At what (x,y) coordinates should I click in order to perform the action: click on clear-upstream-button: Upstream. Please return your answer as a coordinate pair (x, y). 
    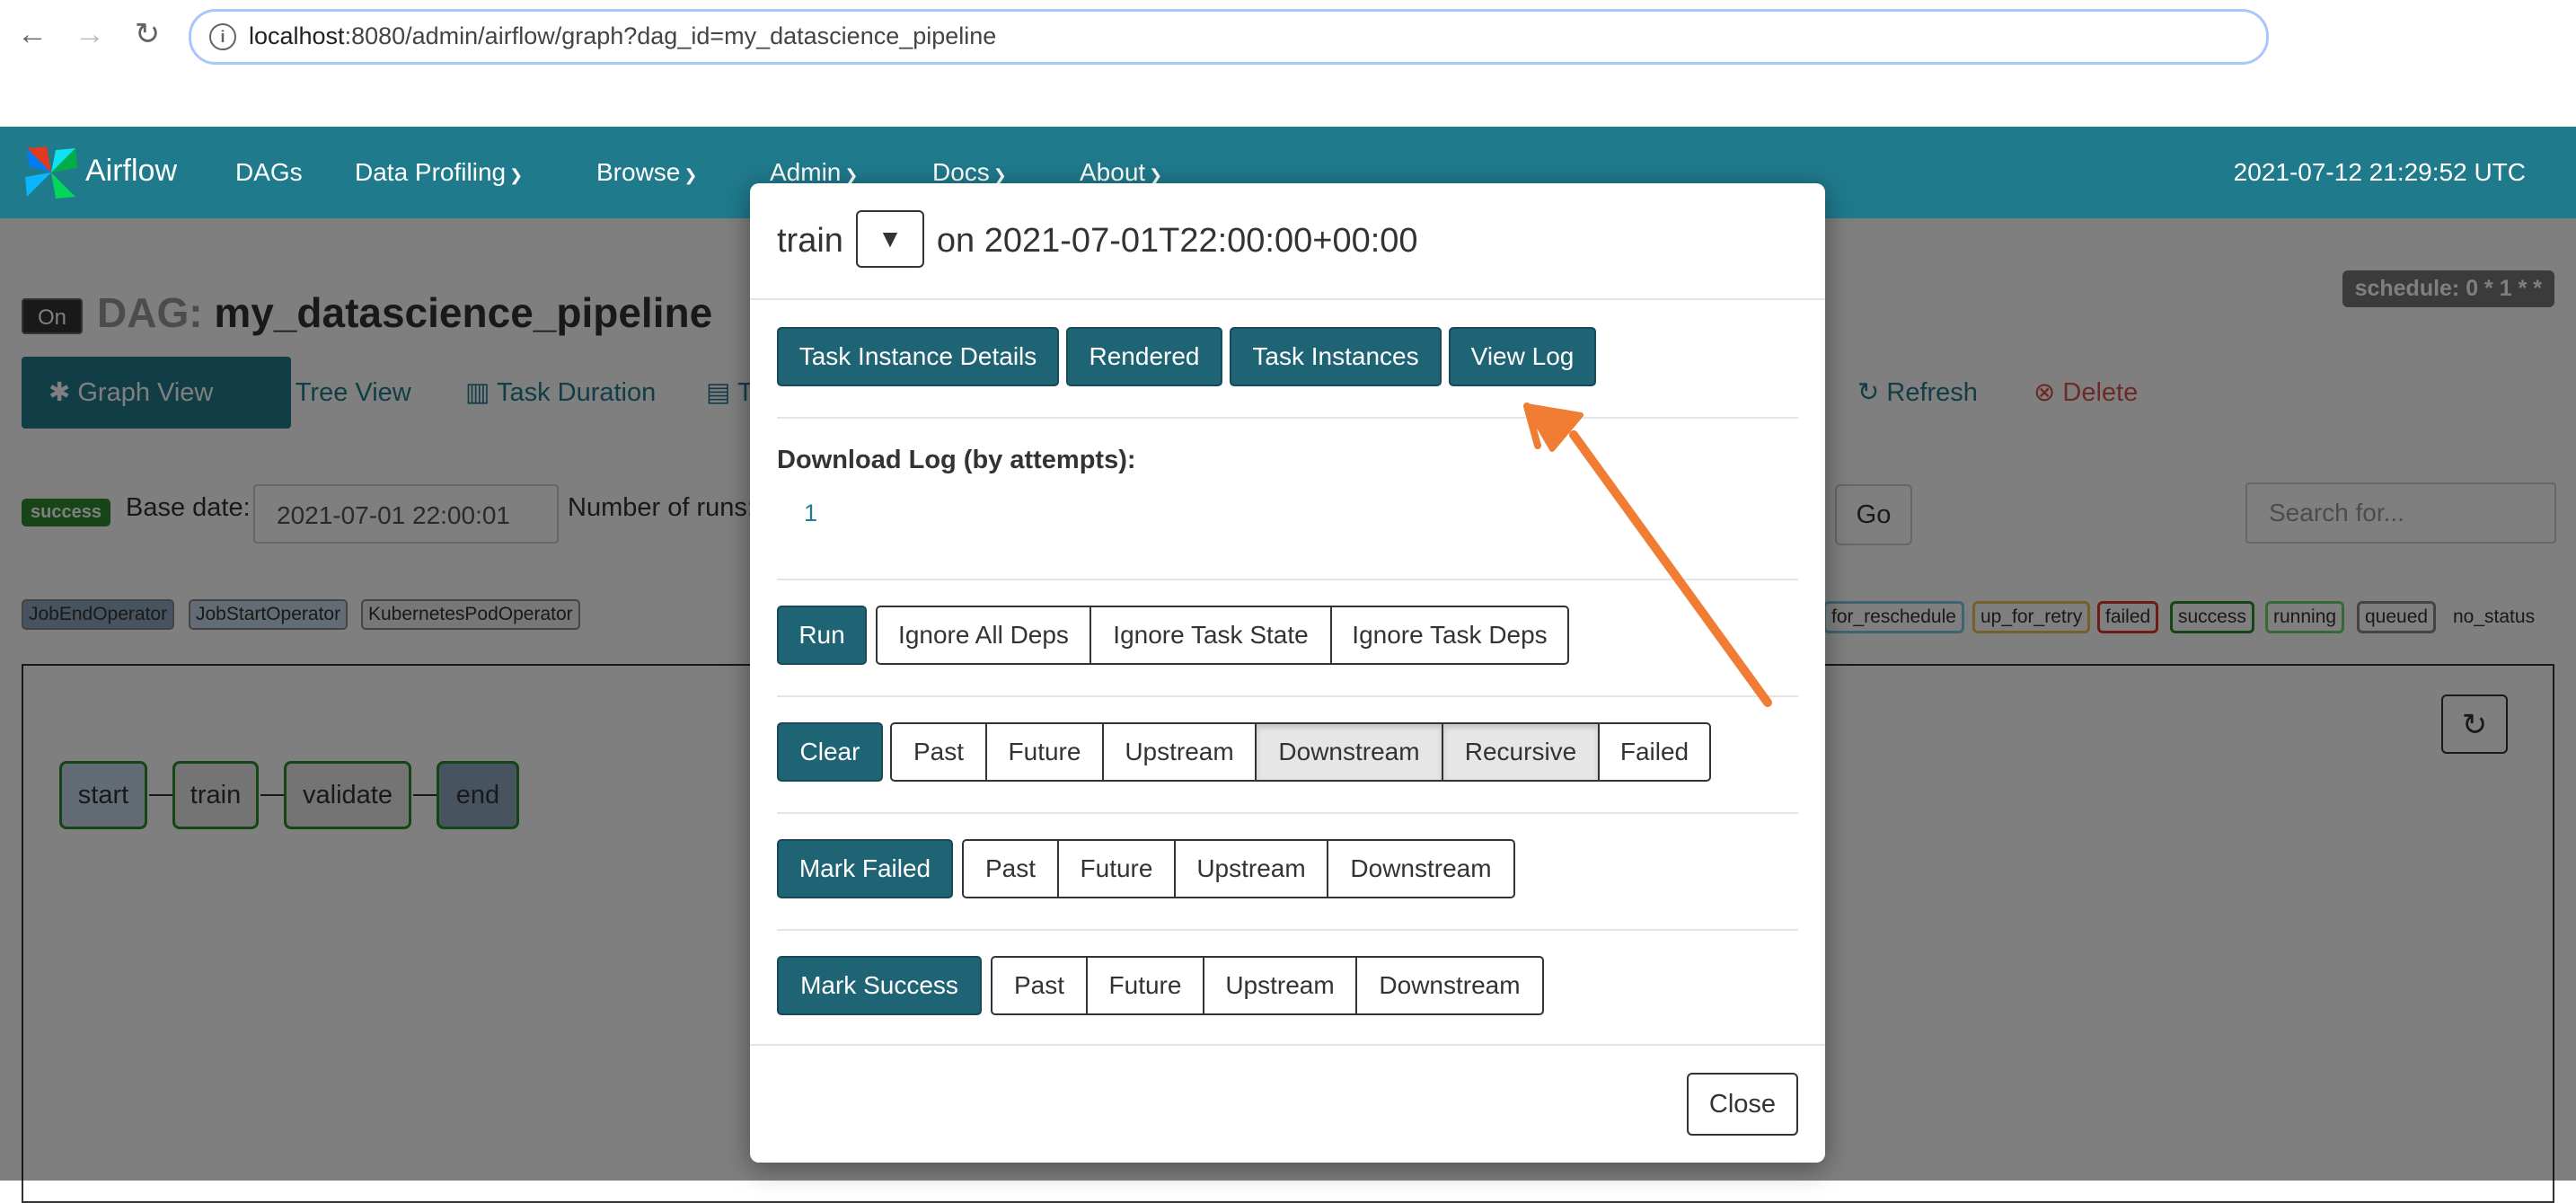
    Looking at the image, I should click on (1179, 752).